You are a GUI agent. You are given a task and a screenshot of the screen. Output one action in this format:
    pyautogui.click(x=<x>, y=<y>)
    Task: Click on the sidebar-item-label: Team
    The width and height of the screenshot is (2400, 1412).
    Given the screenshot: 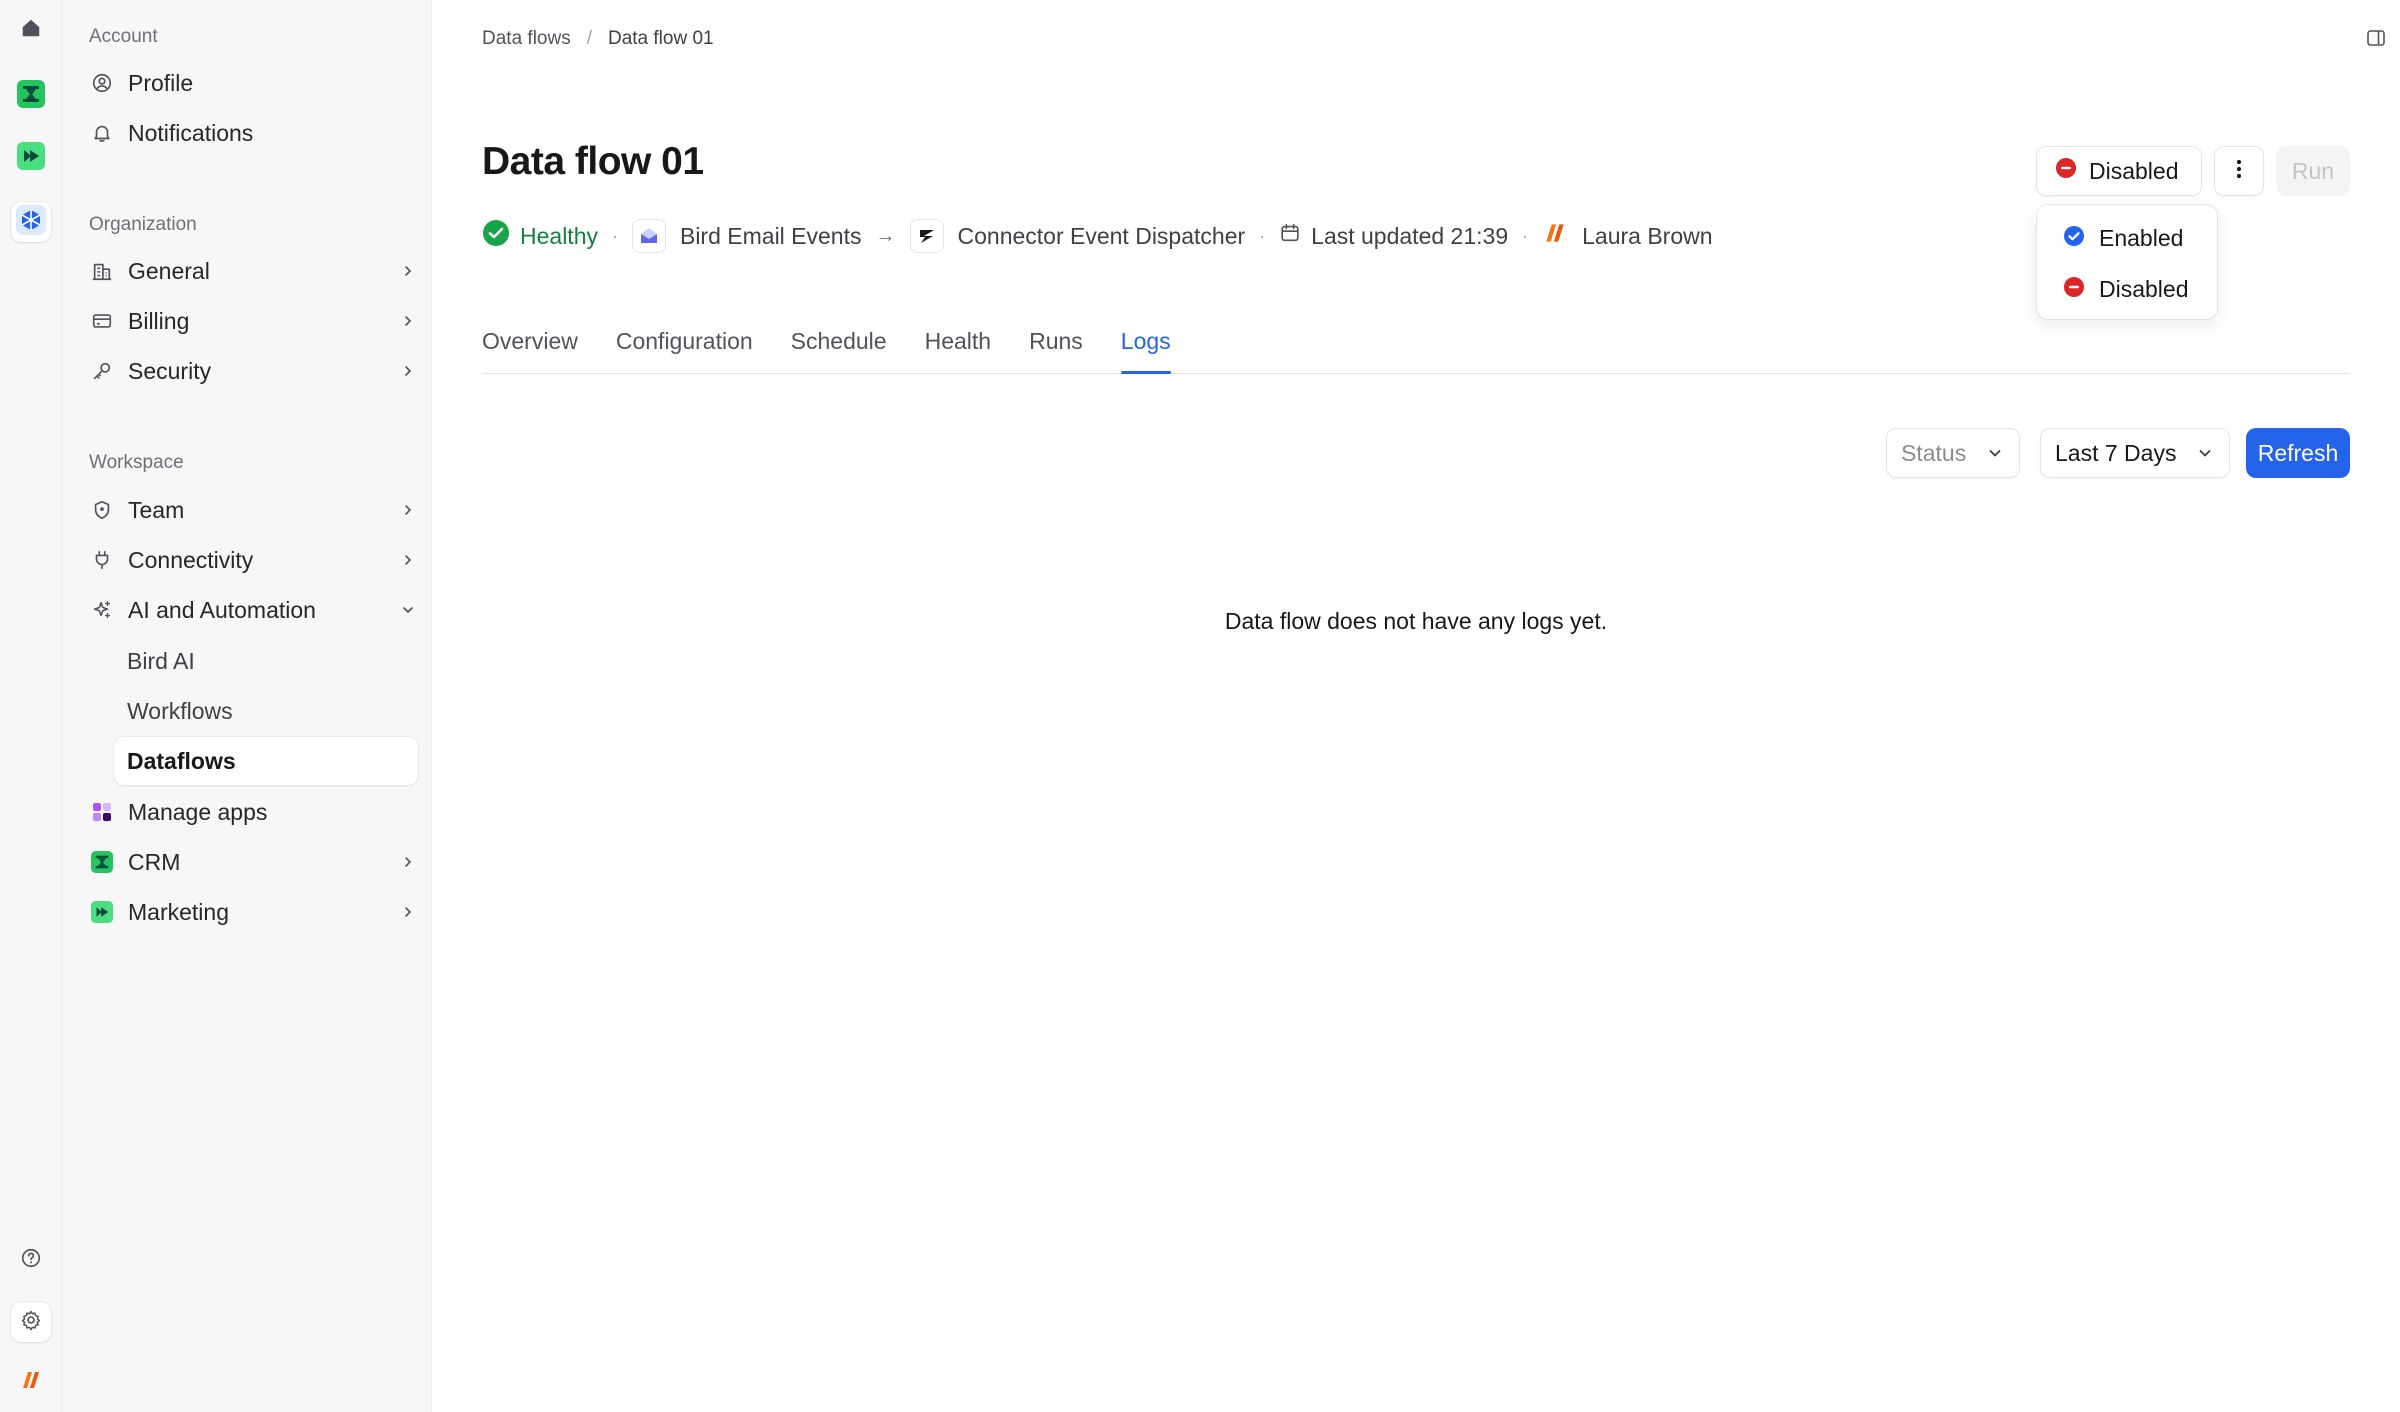 What is the action you would take?
    pyautogui.click(x=156, y=509)
    